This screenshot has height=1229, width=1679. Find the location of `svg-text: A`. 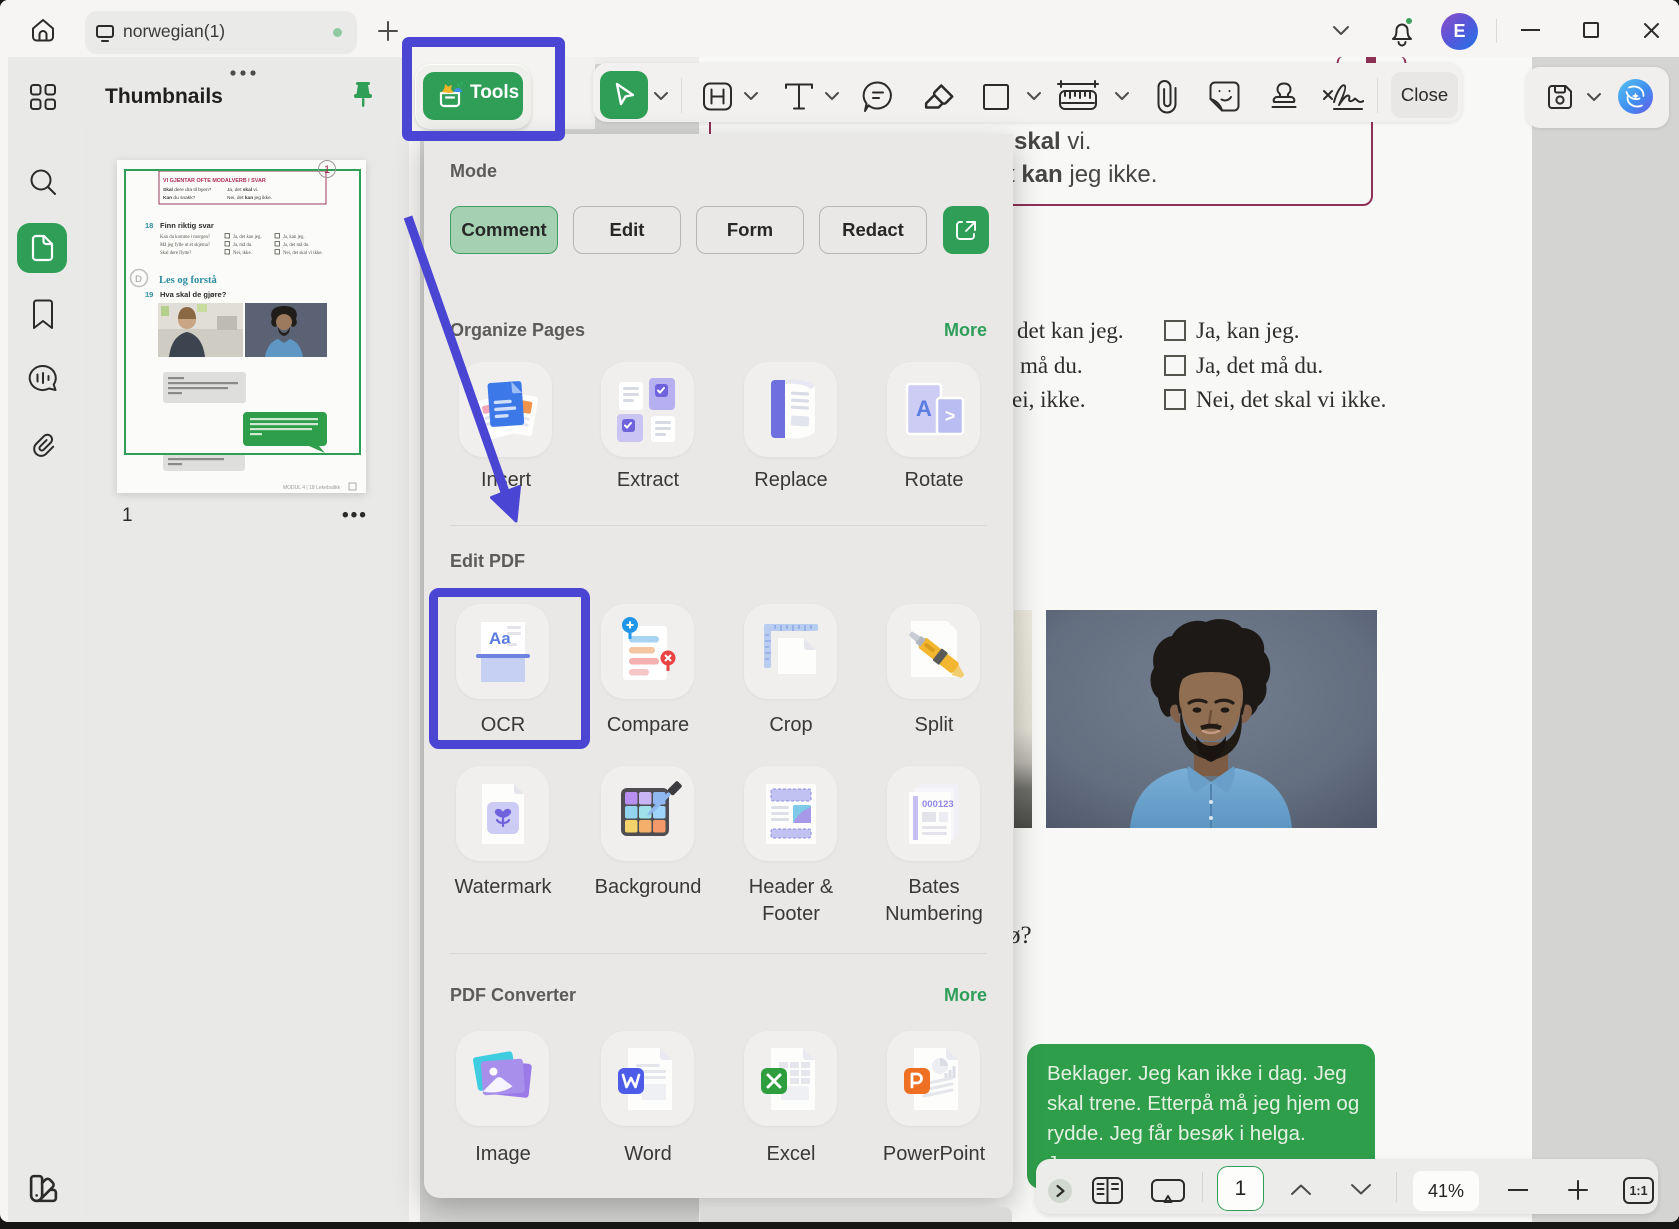

svg-text: A is located at coordinates (924, 408).